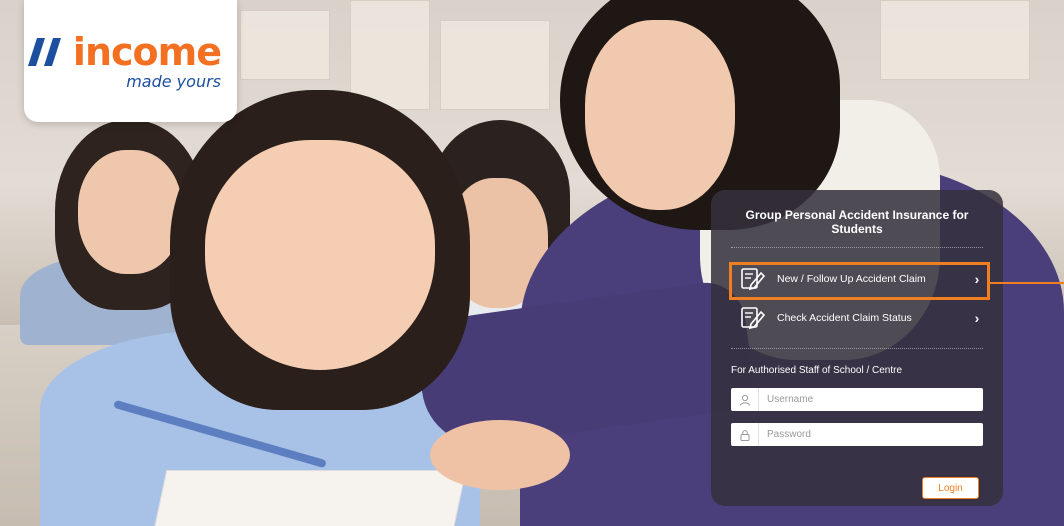 This screenshot has width=1064, height=526. What do you see at coordinates (871, 399) in the screenshot?
I see `username-input` at bounding box center [871, 399].